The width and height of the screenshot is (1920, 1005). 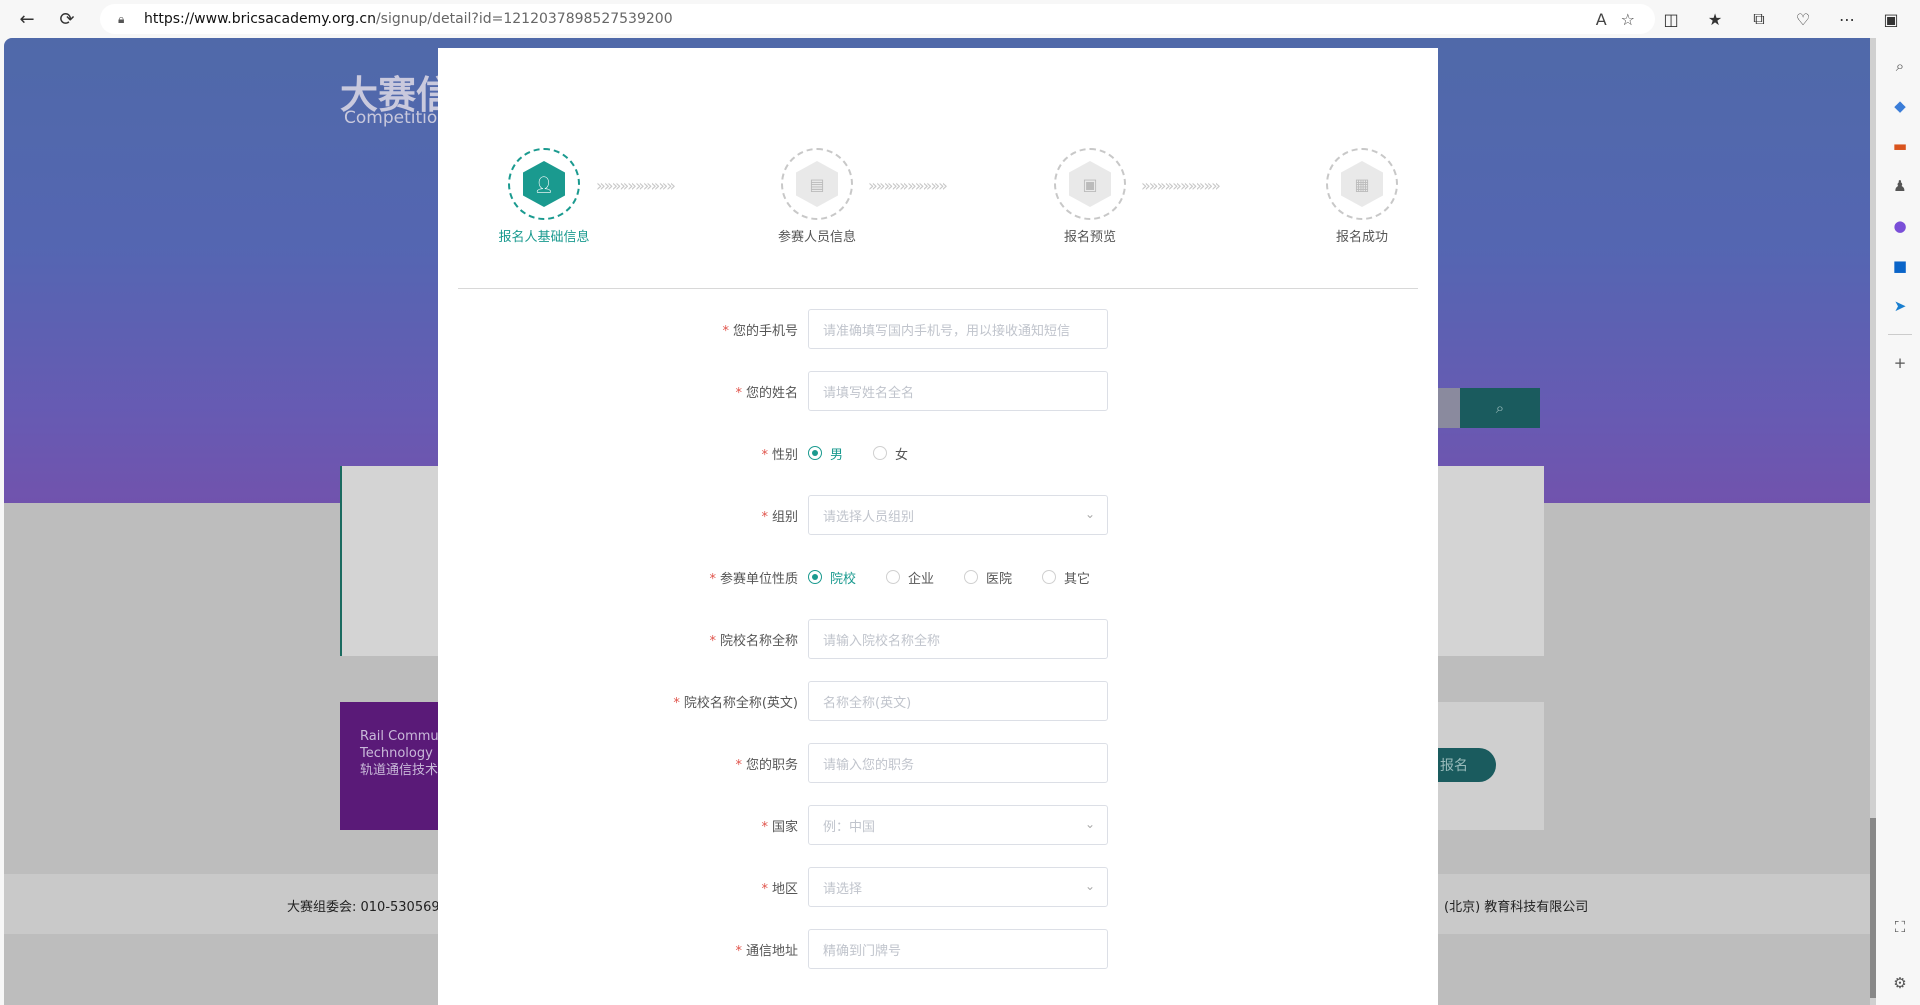 I want to click on settings-gear-icon: ⚙, so click(x=1900, y=983).